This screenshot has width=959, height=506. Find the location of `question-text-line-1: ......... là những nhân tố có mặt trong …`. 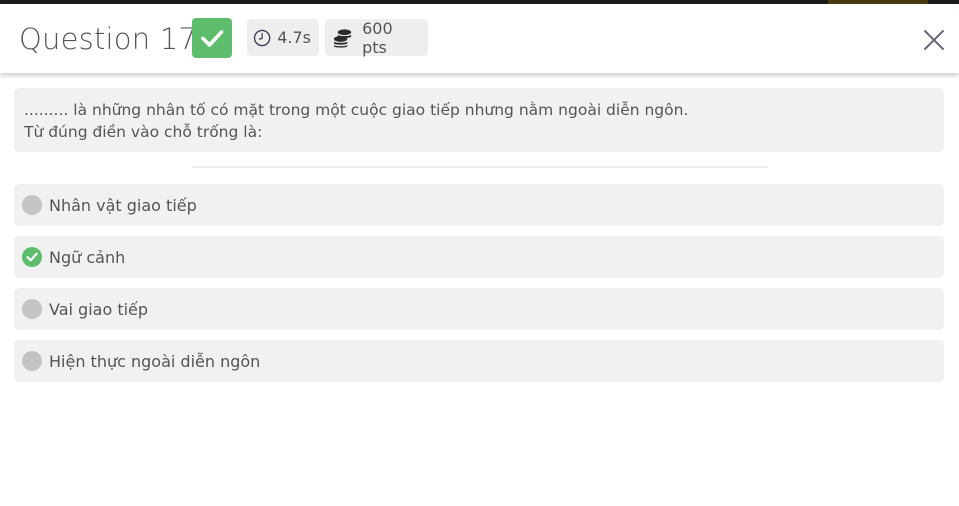

question-text-line-1: ......... là những nhân tố có mặt trong … is located at coordinates (356, 110).